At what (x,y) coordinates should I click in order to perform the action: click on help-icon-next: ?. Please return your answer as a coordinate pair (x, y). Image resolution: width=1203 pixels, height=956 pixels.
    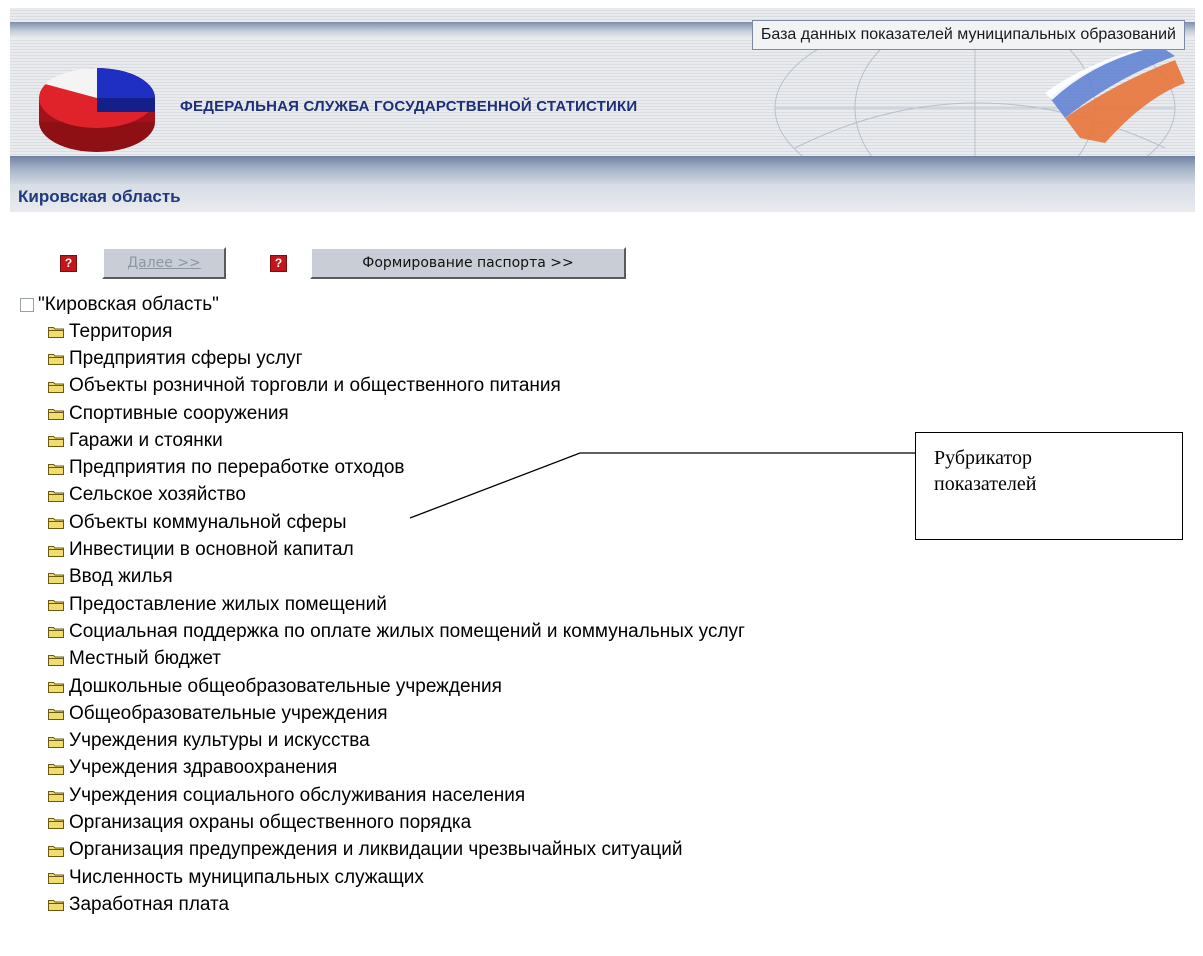
    Looking at the image, I should click on (68, 263).